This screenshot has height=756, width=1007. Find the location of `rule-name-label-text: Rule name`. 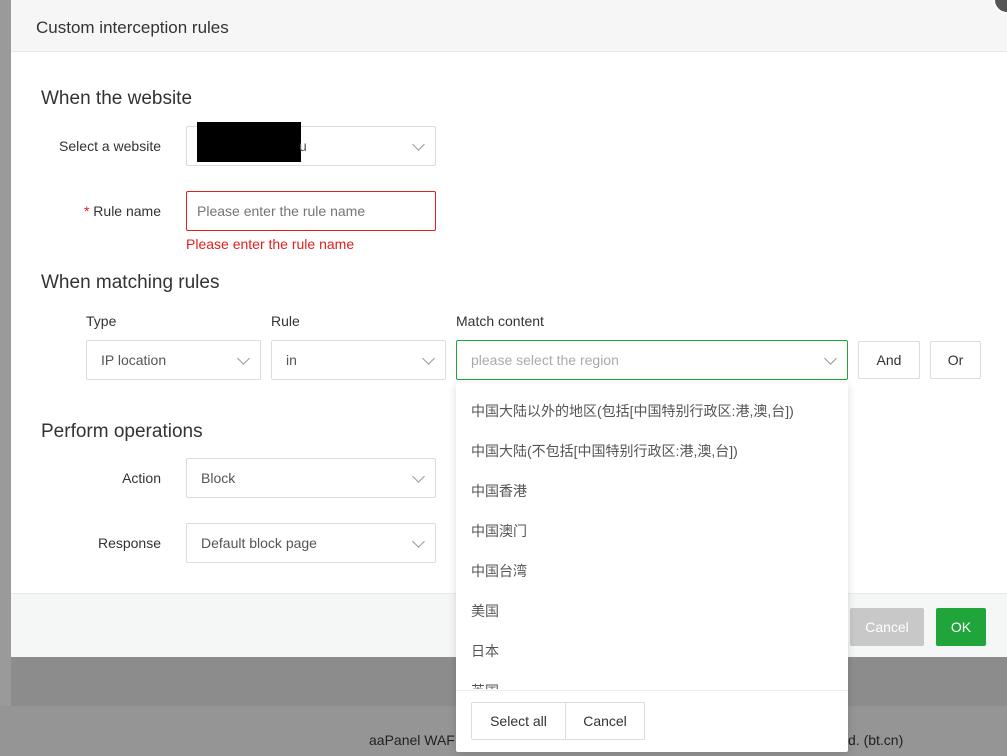

rule-name-label-text: Rule name is located at coordinates (127, 211).